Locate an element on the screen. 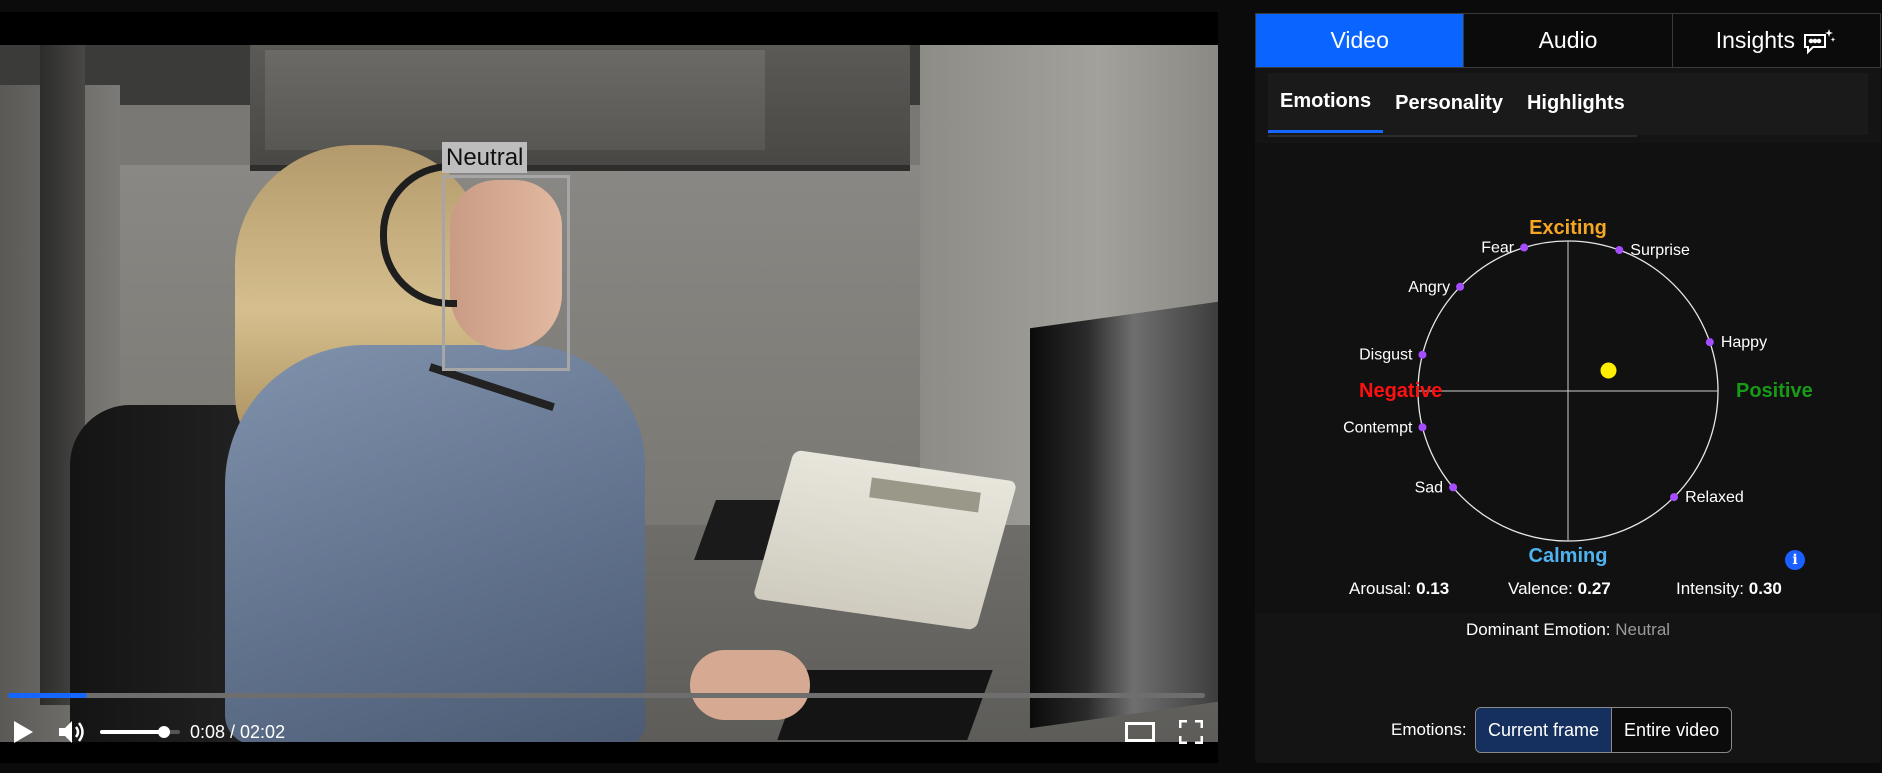  sub-tabs: Emotions Personality Highlights is located at coordinates (1452, 105).